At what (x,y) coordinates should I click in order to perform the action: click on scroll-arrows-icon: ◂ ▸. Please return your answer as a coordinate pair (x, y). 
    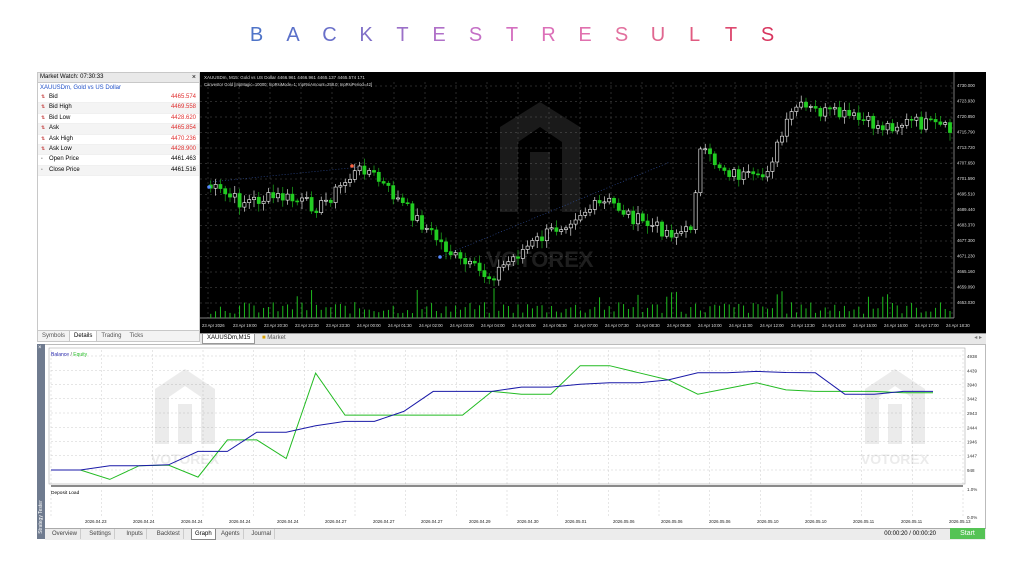
    Looking at the image, I should click on (978, 338).